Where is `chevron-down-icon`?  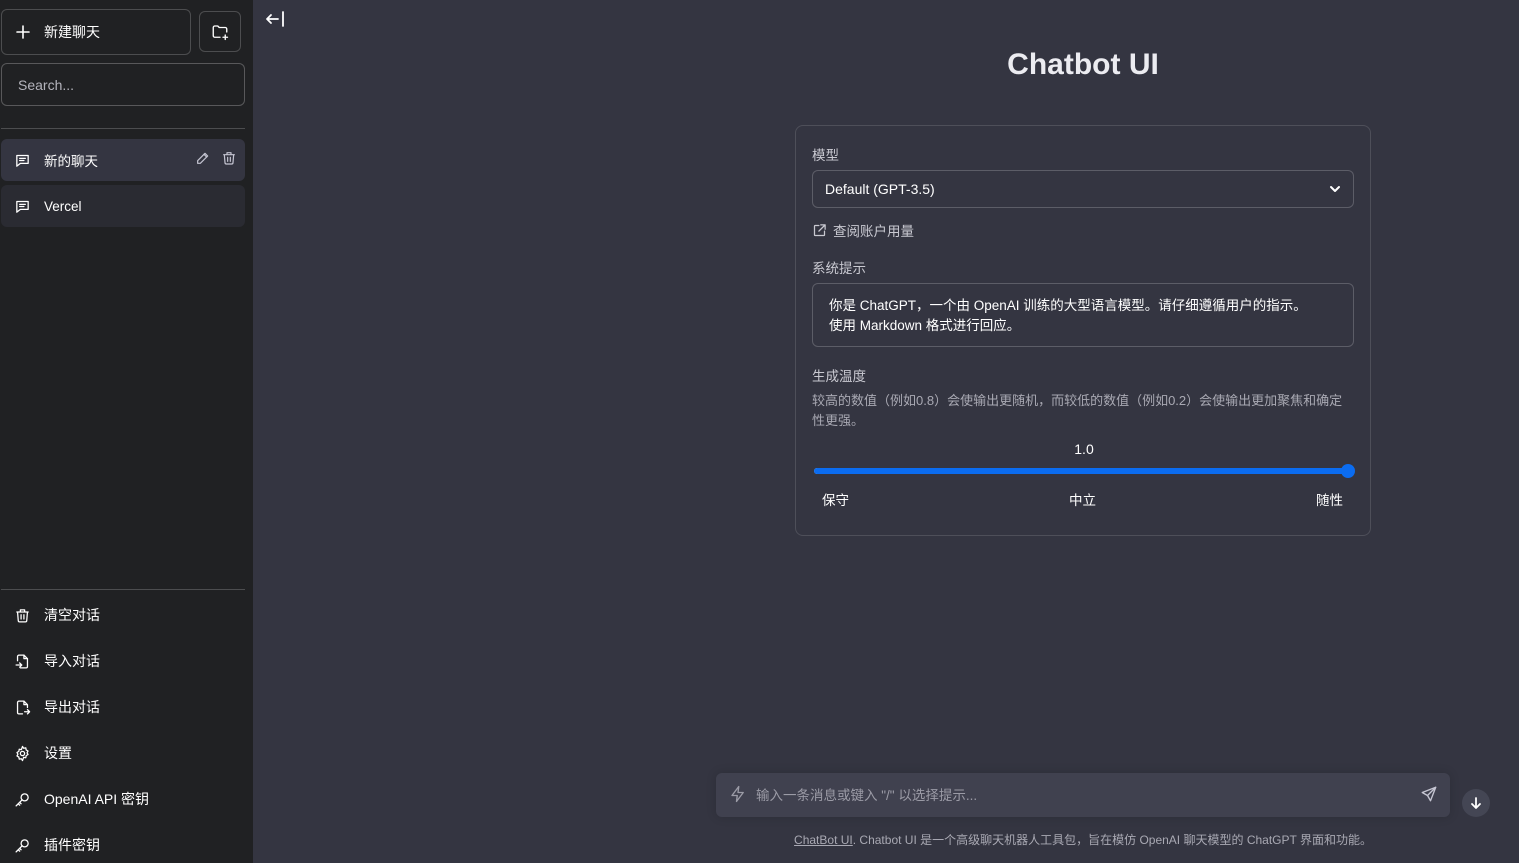
chevron-down-icon is located at coordinates (1335, 189).